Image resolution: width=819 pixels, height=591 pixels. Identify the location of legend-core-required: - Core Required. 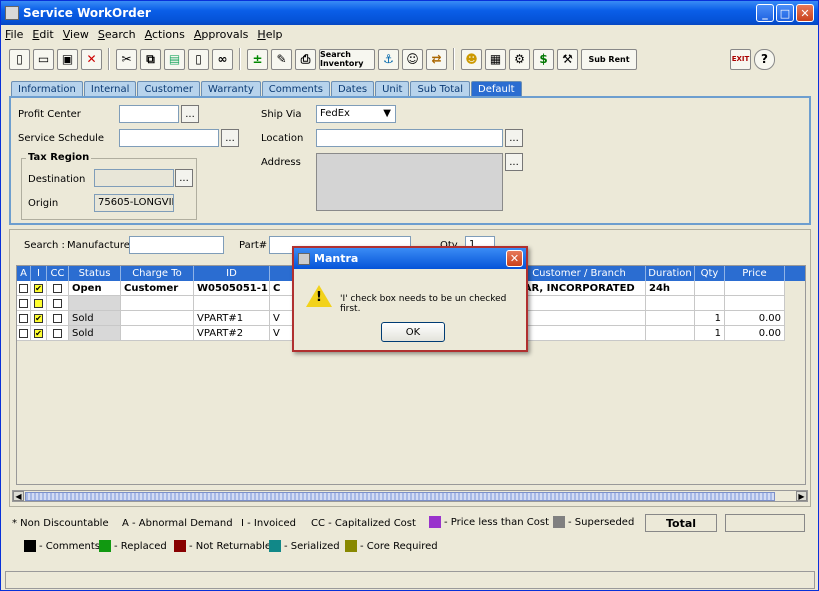
(391, 546).